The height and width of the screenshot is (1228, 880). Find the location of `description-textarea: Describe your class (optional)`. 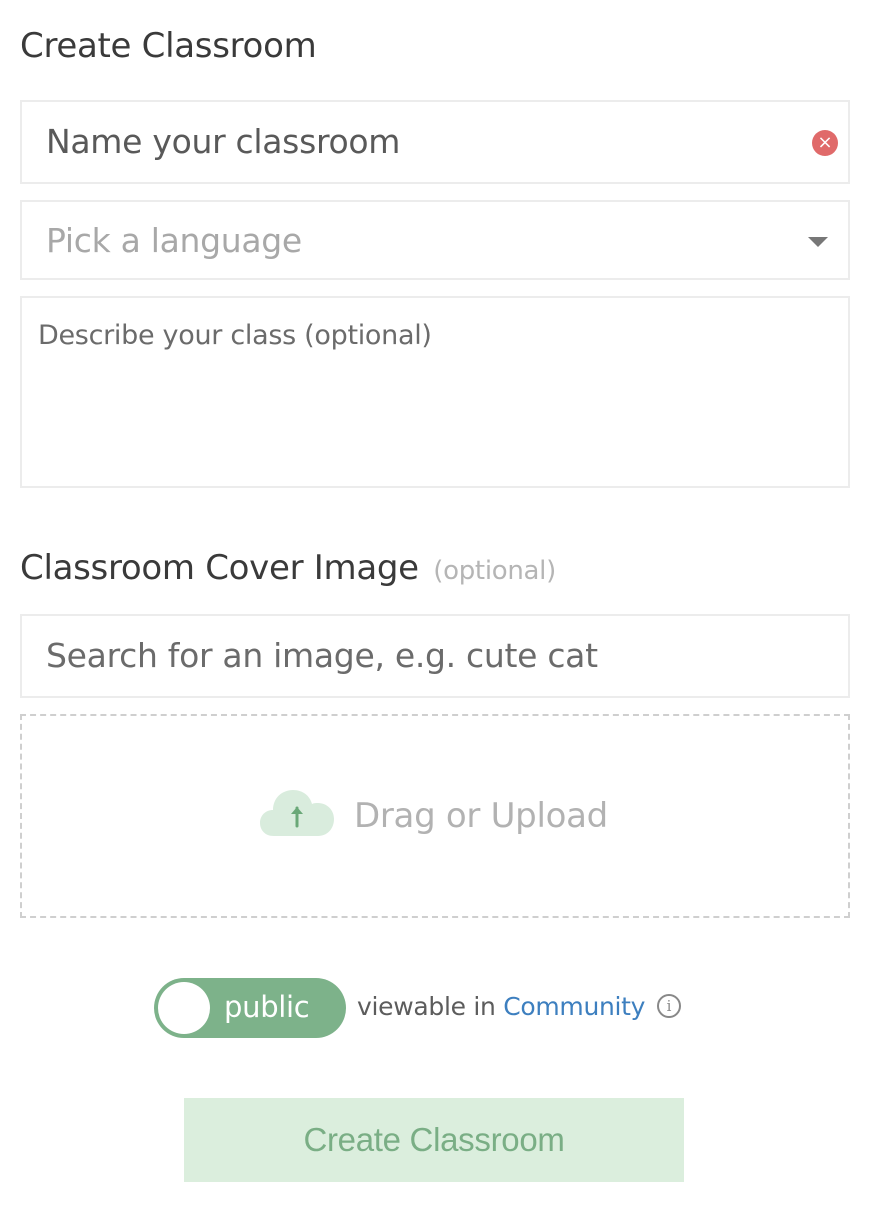

description-textarea: Describe your class (optional) is located at coordinates (435, 392).